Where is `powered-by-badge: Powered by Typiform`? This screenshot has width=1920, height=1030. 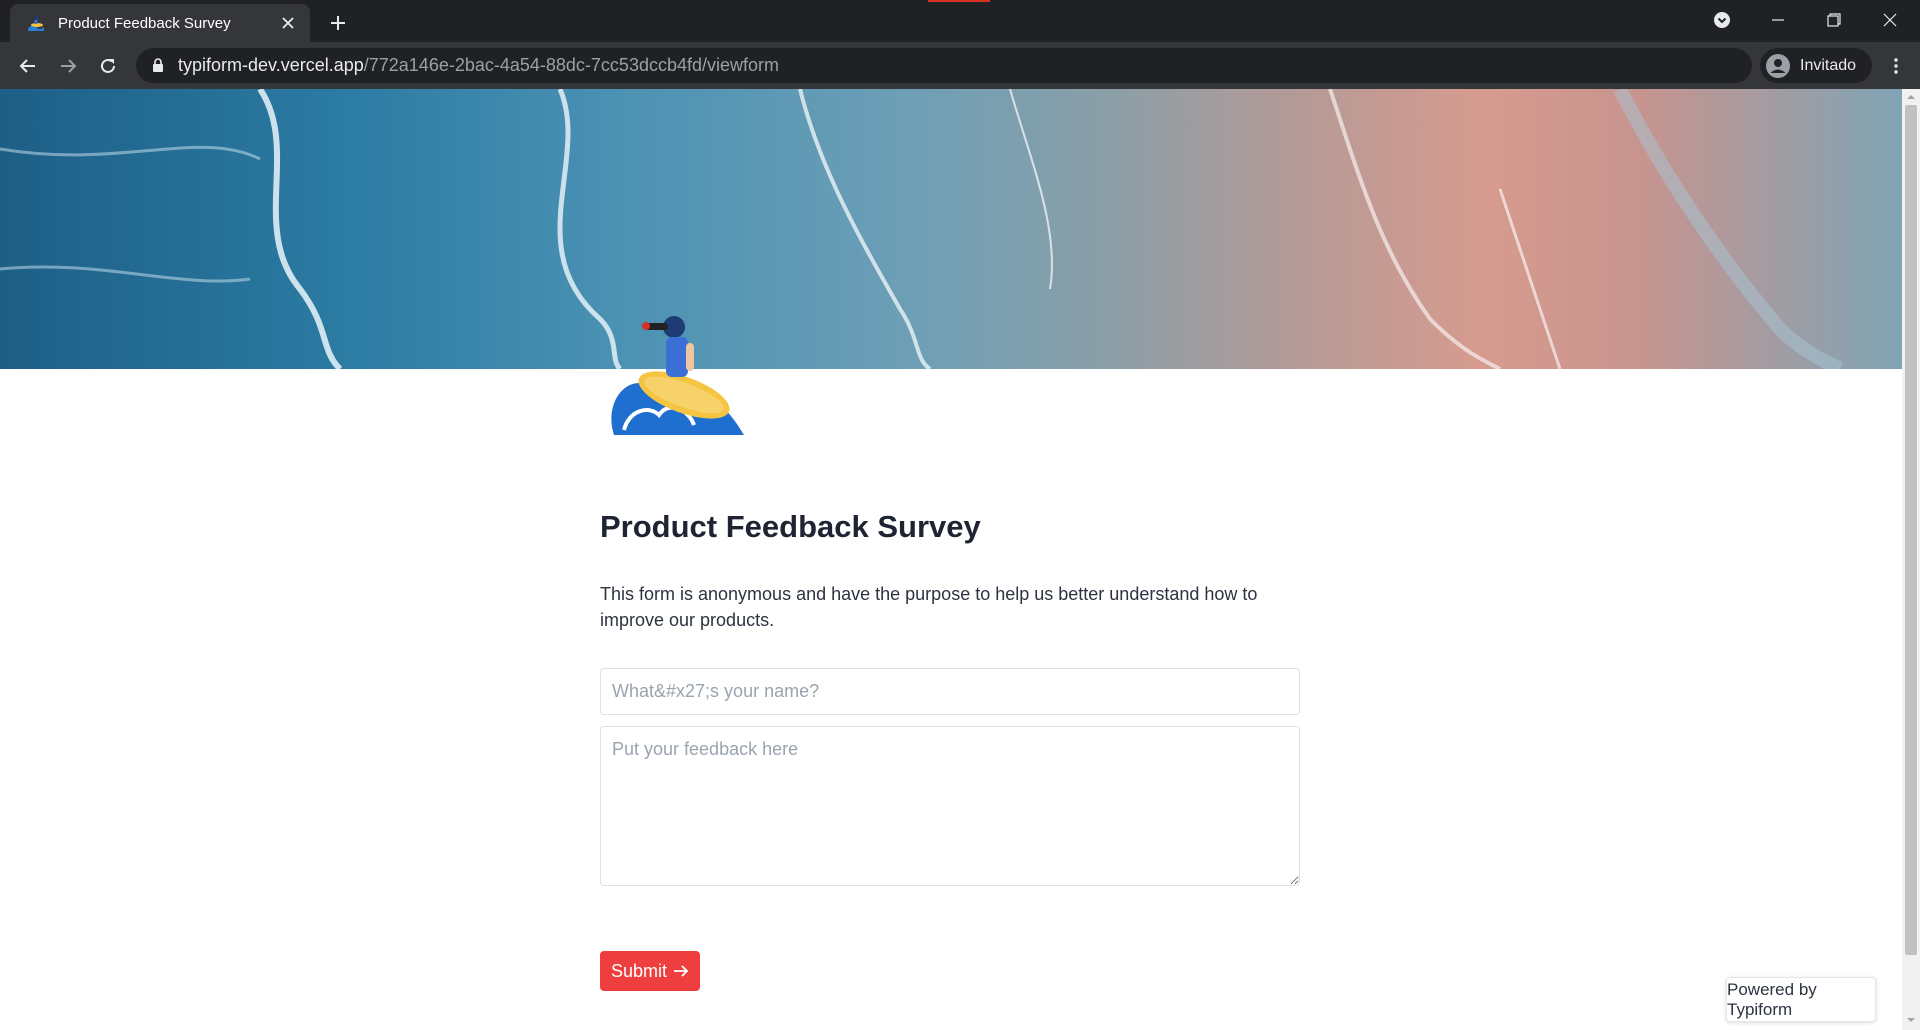 powered-by-badge: Powered by Typiform is located at coordinates (1801, 999).